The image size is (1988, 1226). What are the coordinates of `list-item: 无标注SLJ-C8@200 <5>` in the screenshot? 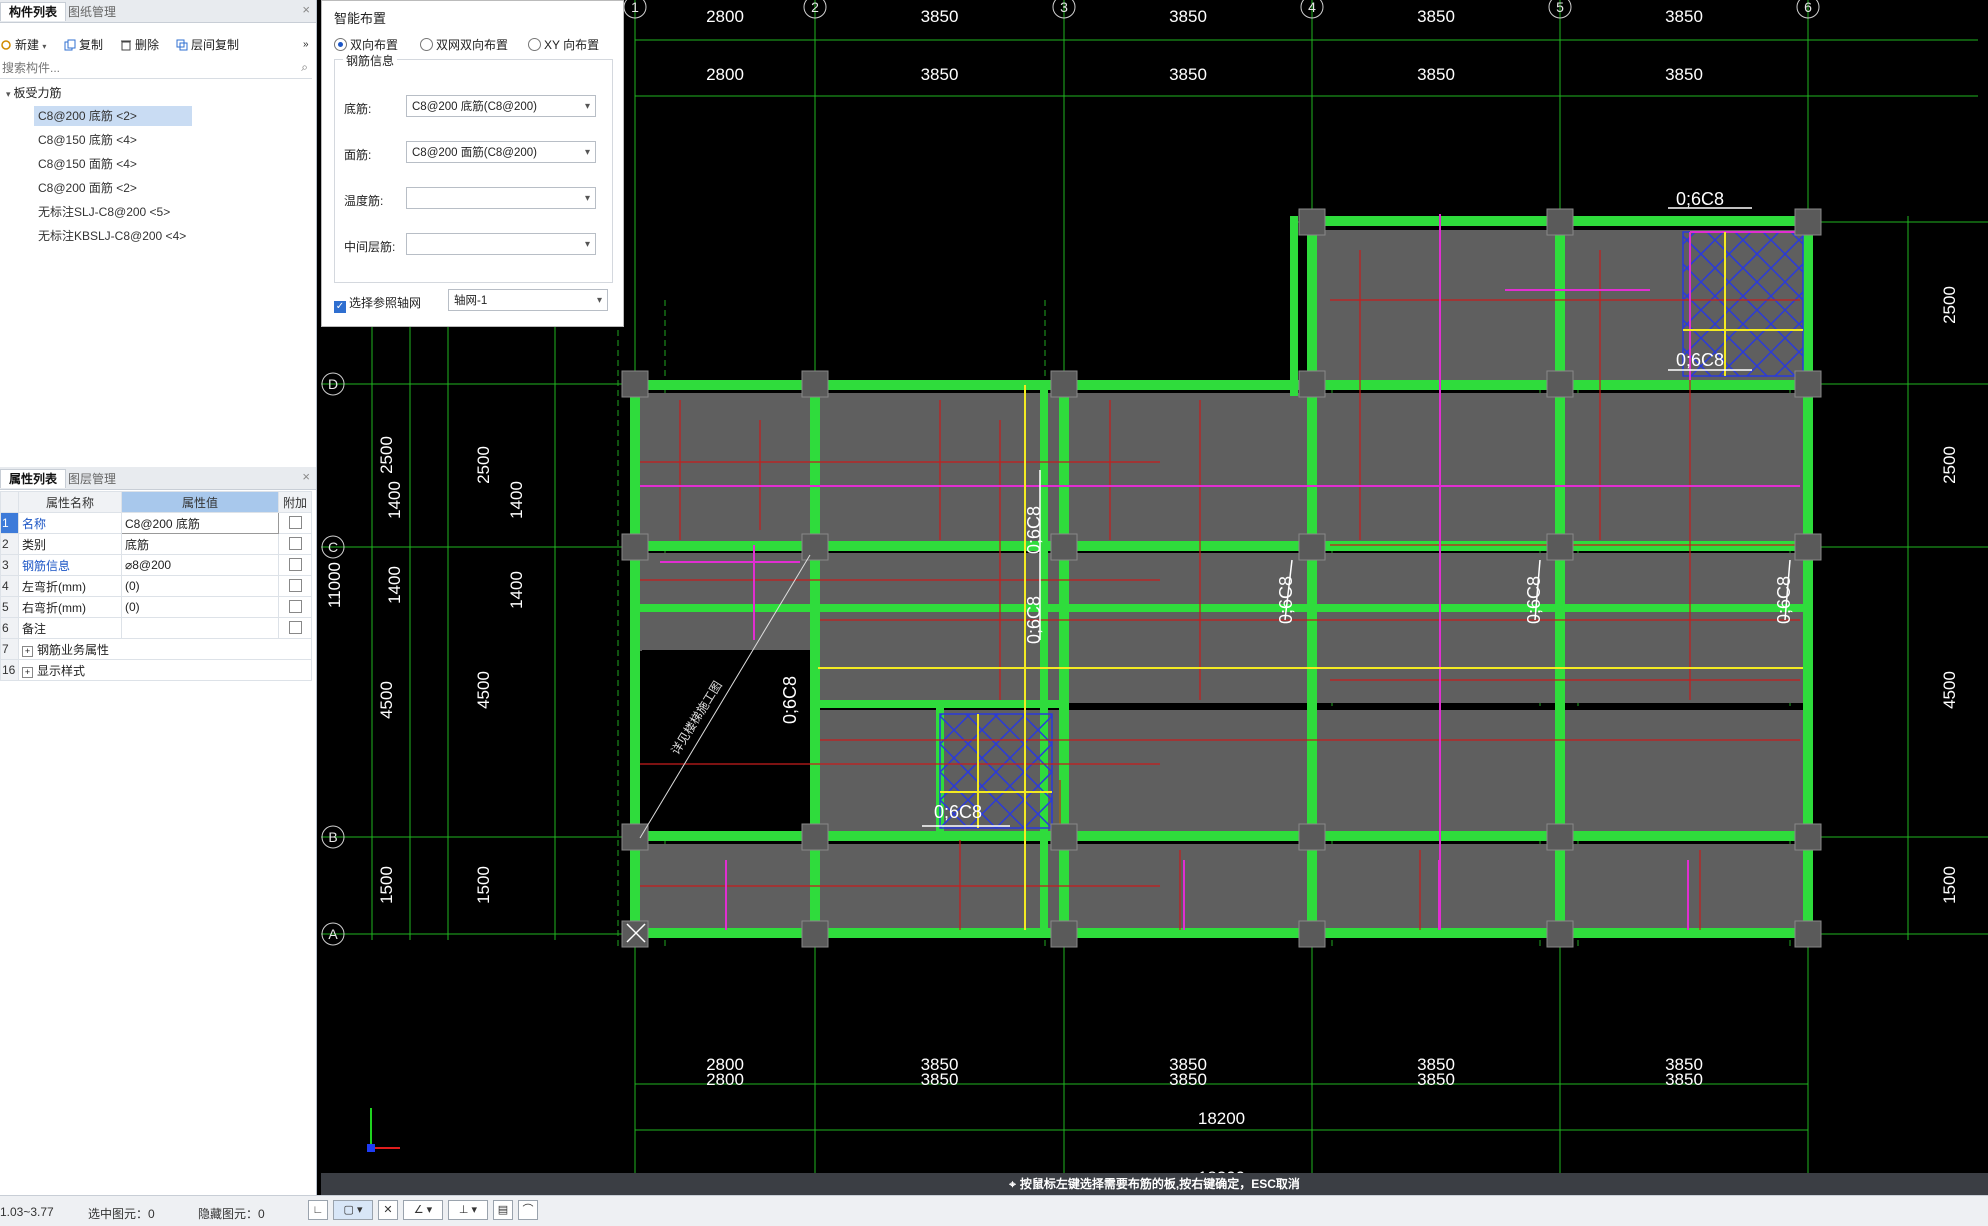 It's located at (104, 212).